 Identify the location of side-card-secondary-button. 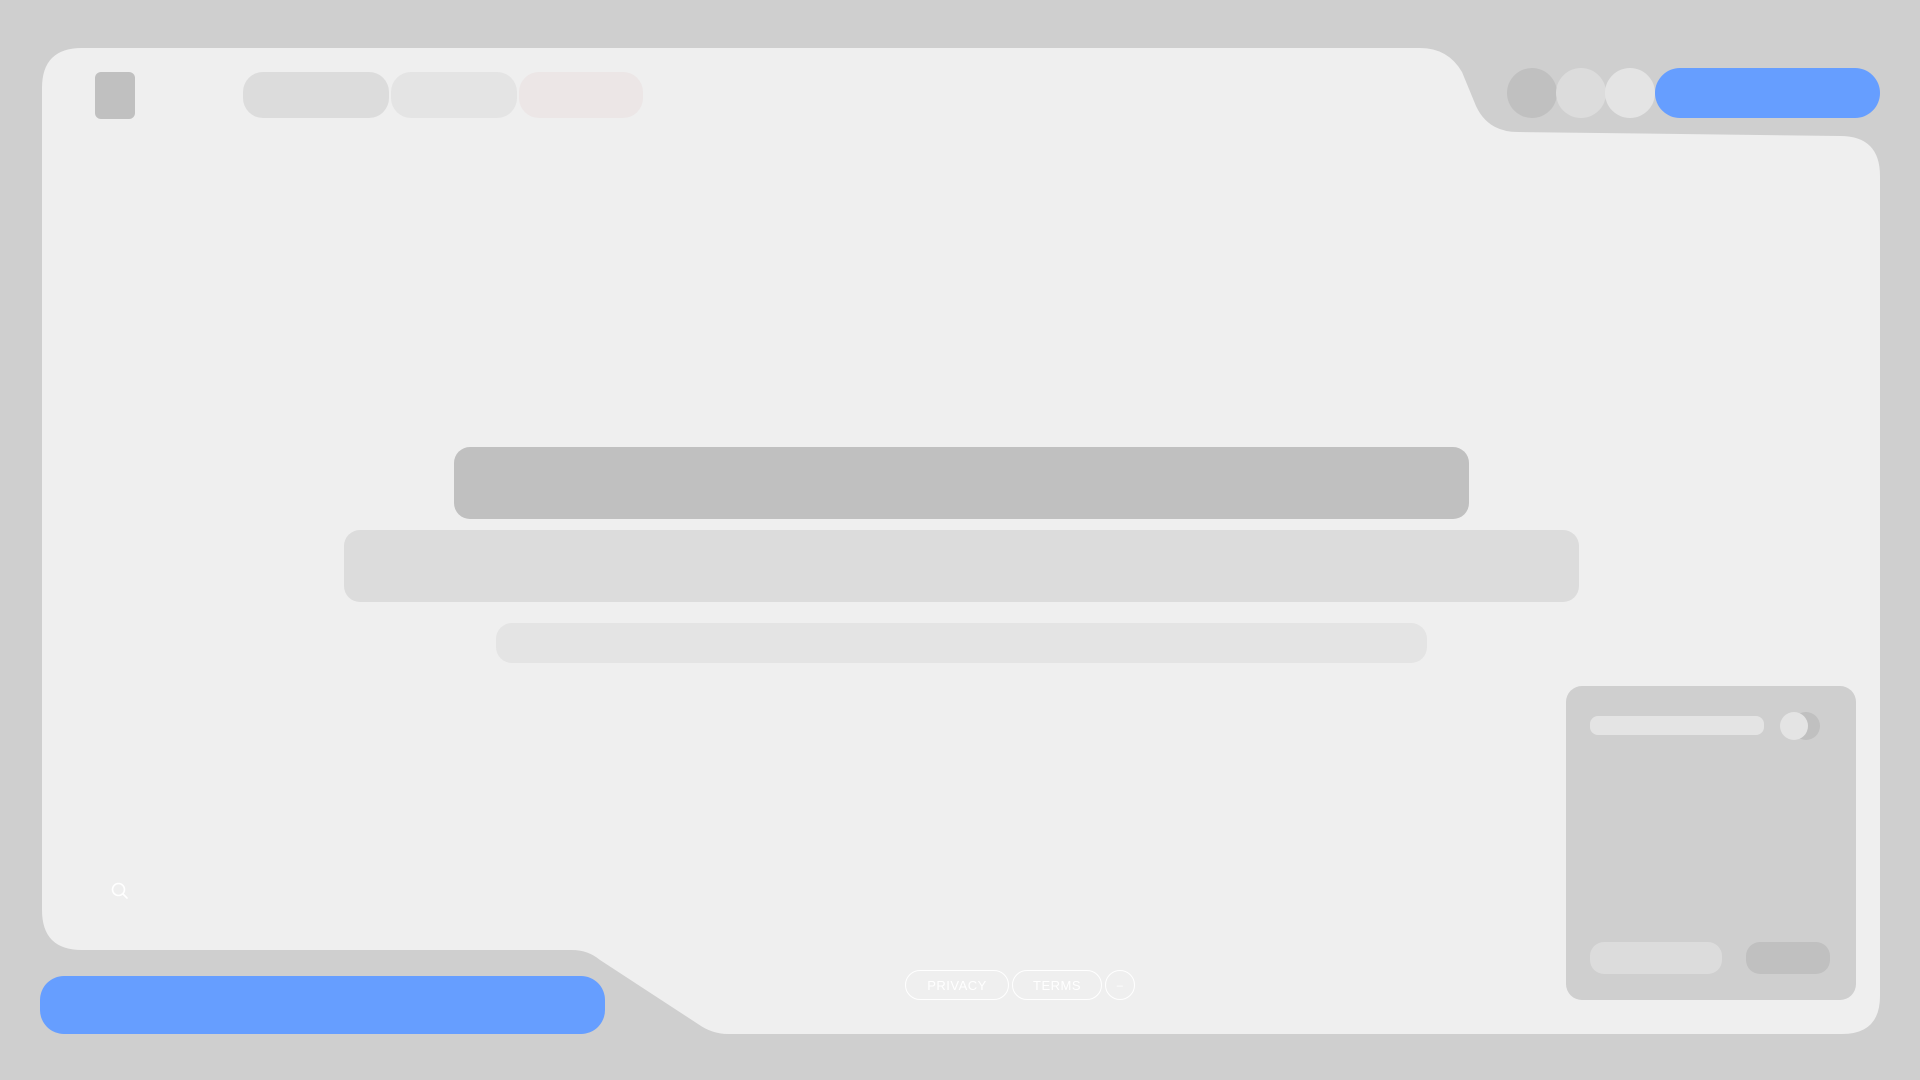
(1656, 958).